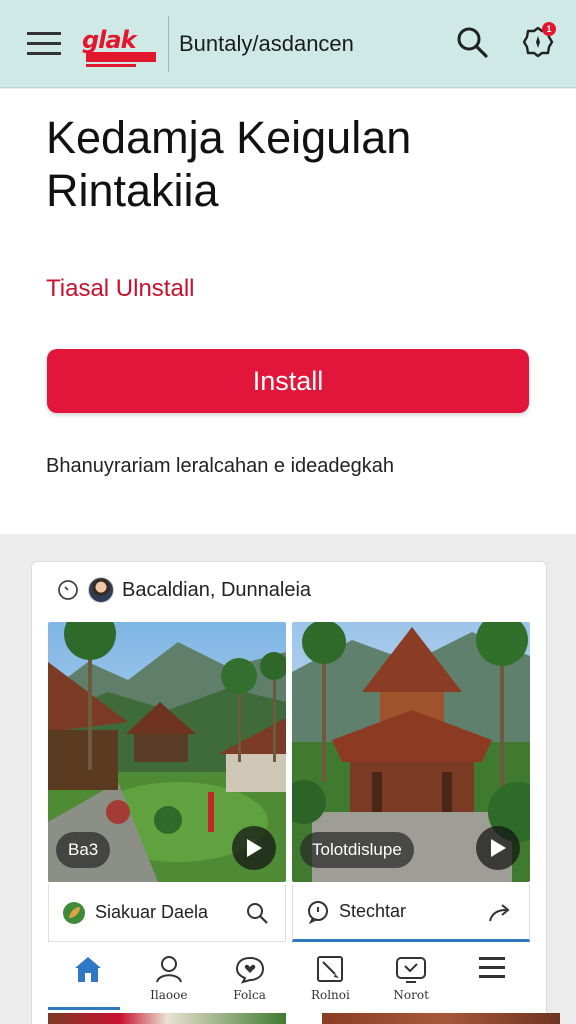 The image size is (576, 1024). Describe the element at coordinates (167, 1018) in the screenshot. I see `next-row-thumbnail-left` at that location.